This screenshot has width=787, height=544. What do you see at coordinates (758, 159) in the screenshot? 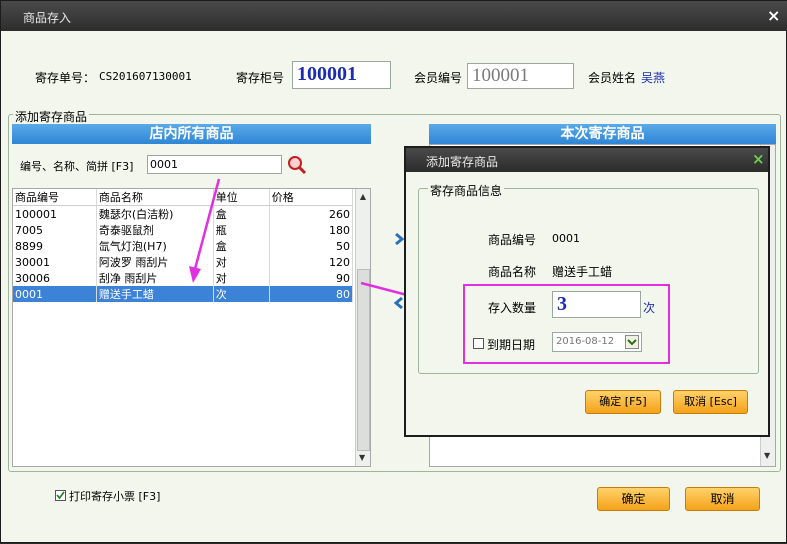
I see `dialog-close-icon: ×` at bounding box center [758, 159].